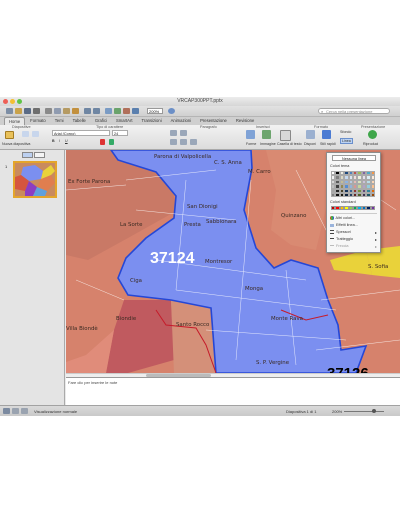  Describe the element at coordinates (87, 111) in the screenshot. I see `undo-icon` at that location.